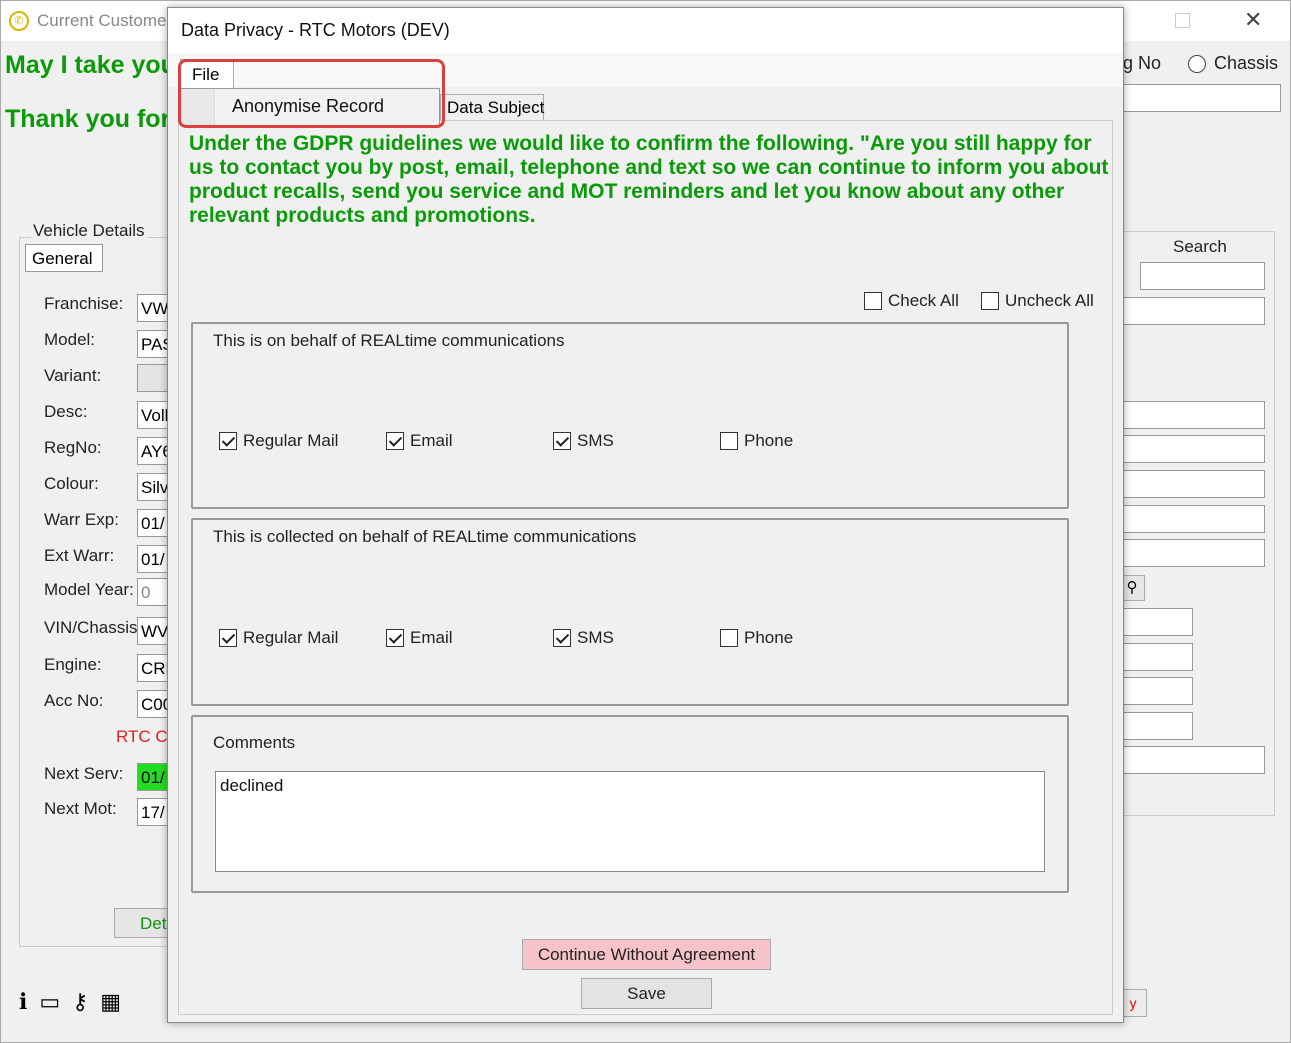  Describe the element at coordinates (873, 301) in the screenshot. I see `check-all-box` at that location.